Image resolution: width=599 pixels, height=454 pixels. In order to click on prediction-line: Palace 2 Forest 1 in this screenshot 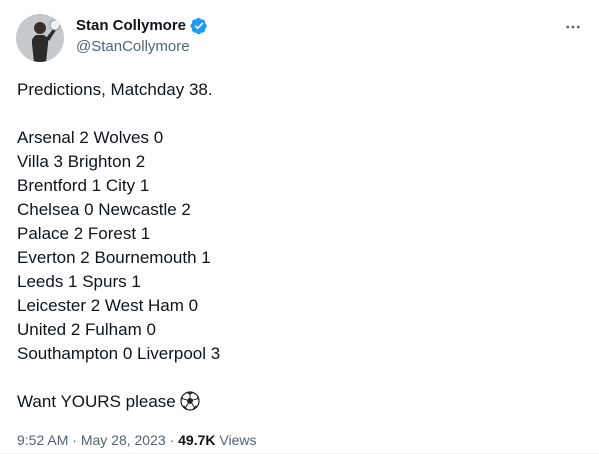, I will do `click(84, 233)`.